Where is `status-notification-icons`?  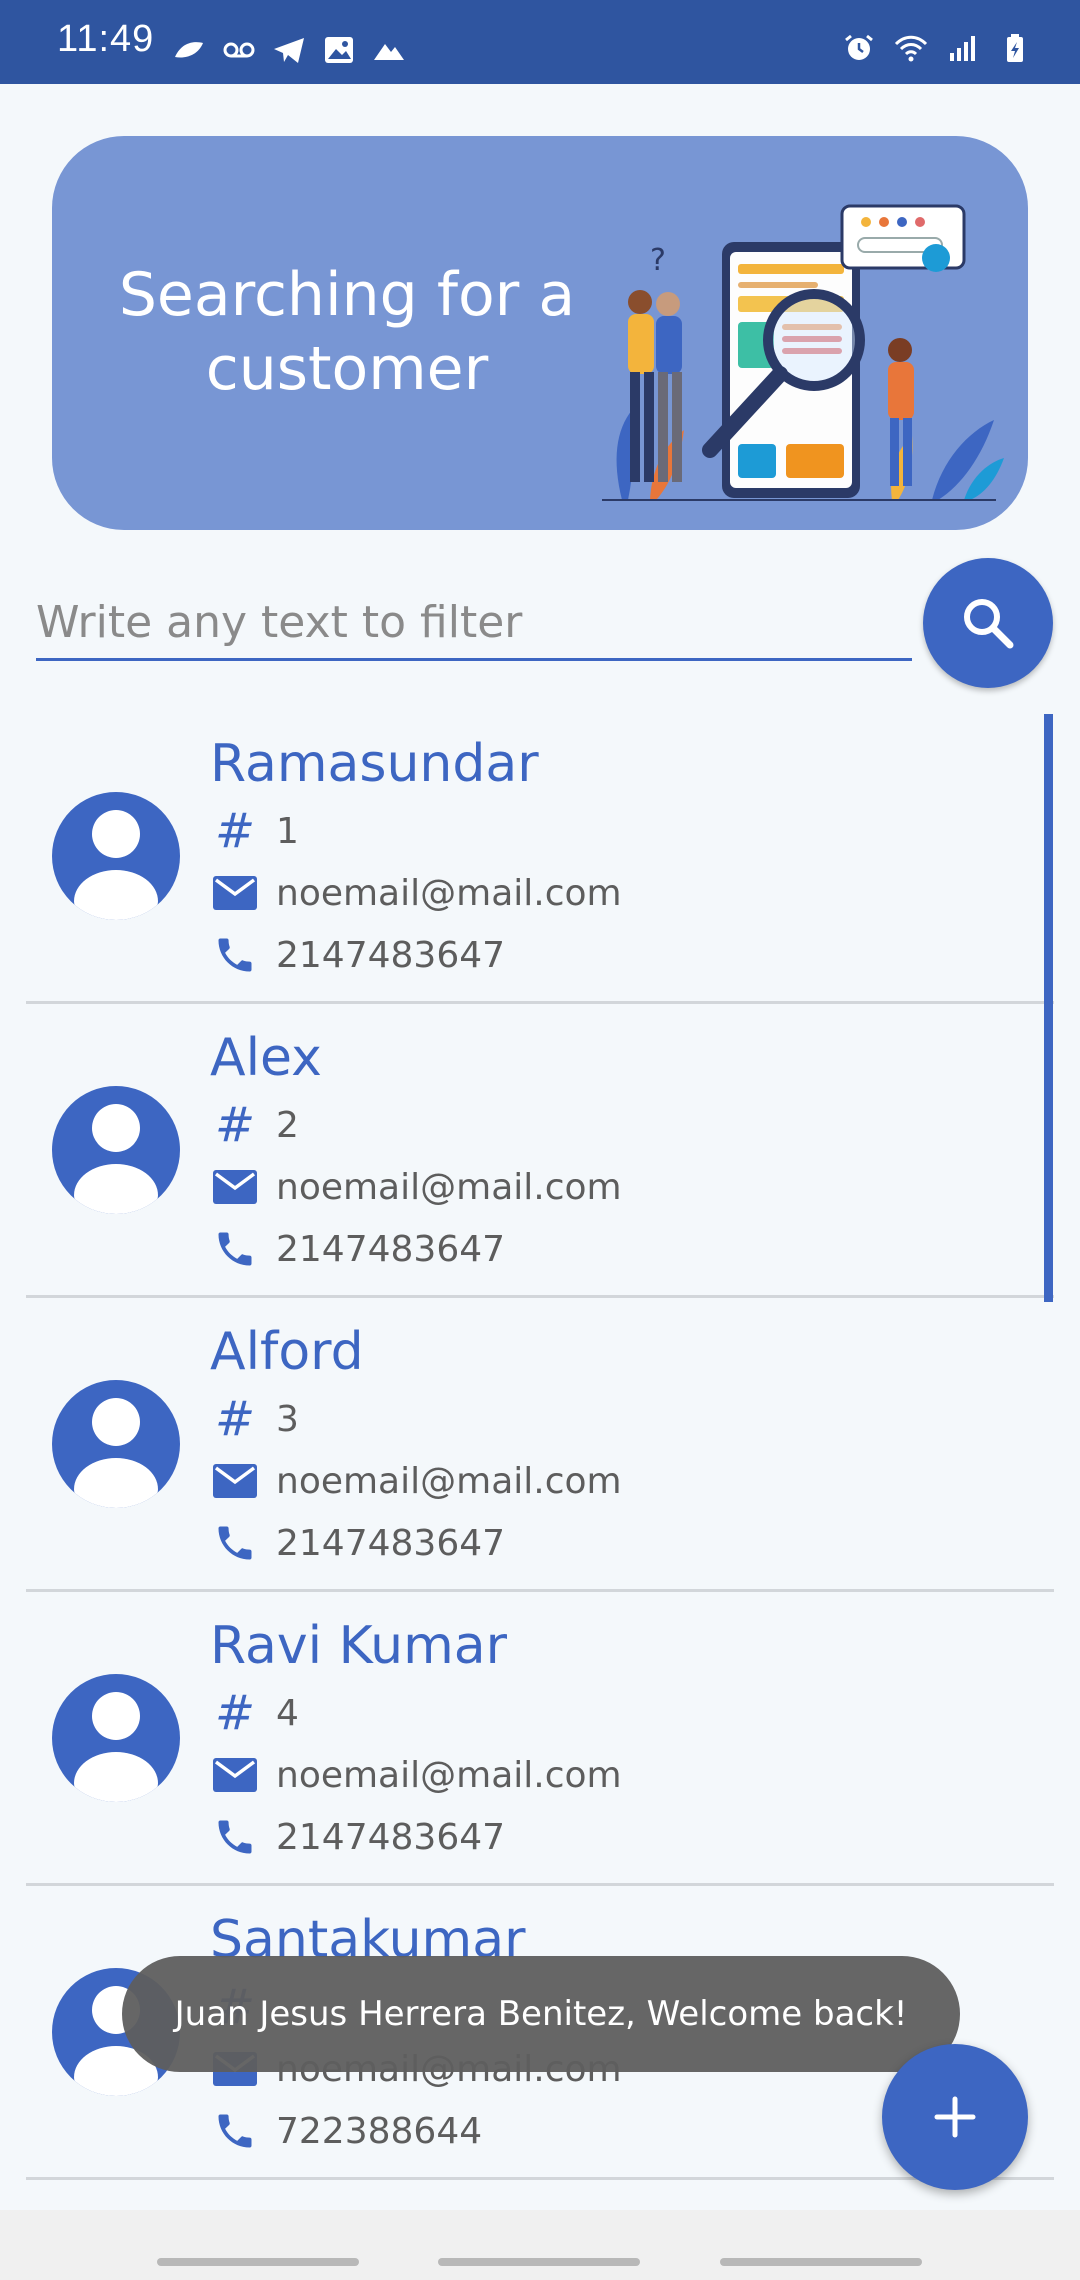
status-notification-icons is located at coordinates (289, 50).